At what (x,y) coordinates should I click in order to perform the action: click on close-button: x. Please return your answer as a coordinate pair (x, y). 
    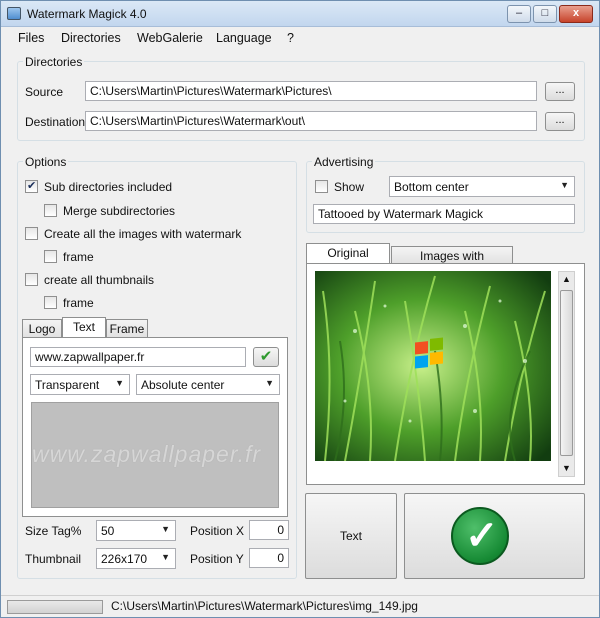
    Looking at the image, I should click on (576, 14).